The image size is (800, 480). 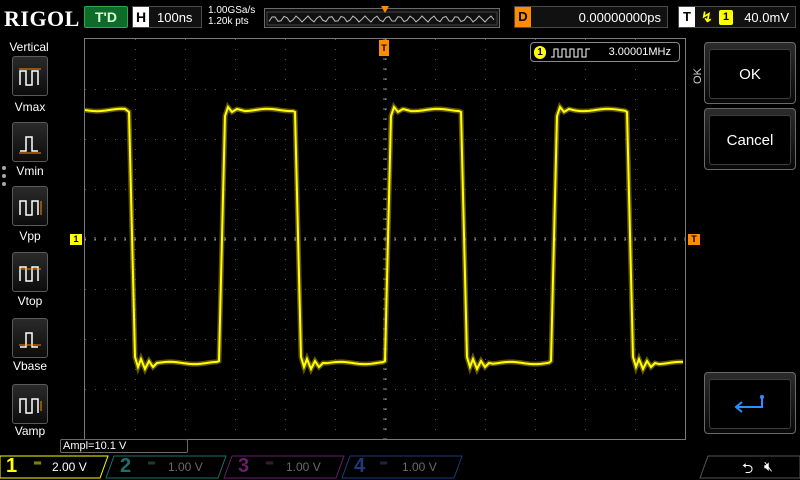 I want to click on ch4-scale: 1.00 V, so click(x=419, y=467).